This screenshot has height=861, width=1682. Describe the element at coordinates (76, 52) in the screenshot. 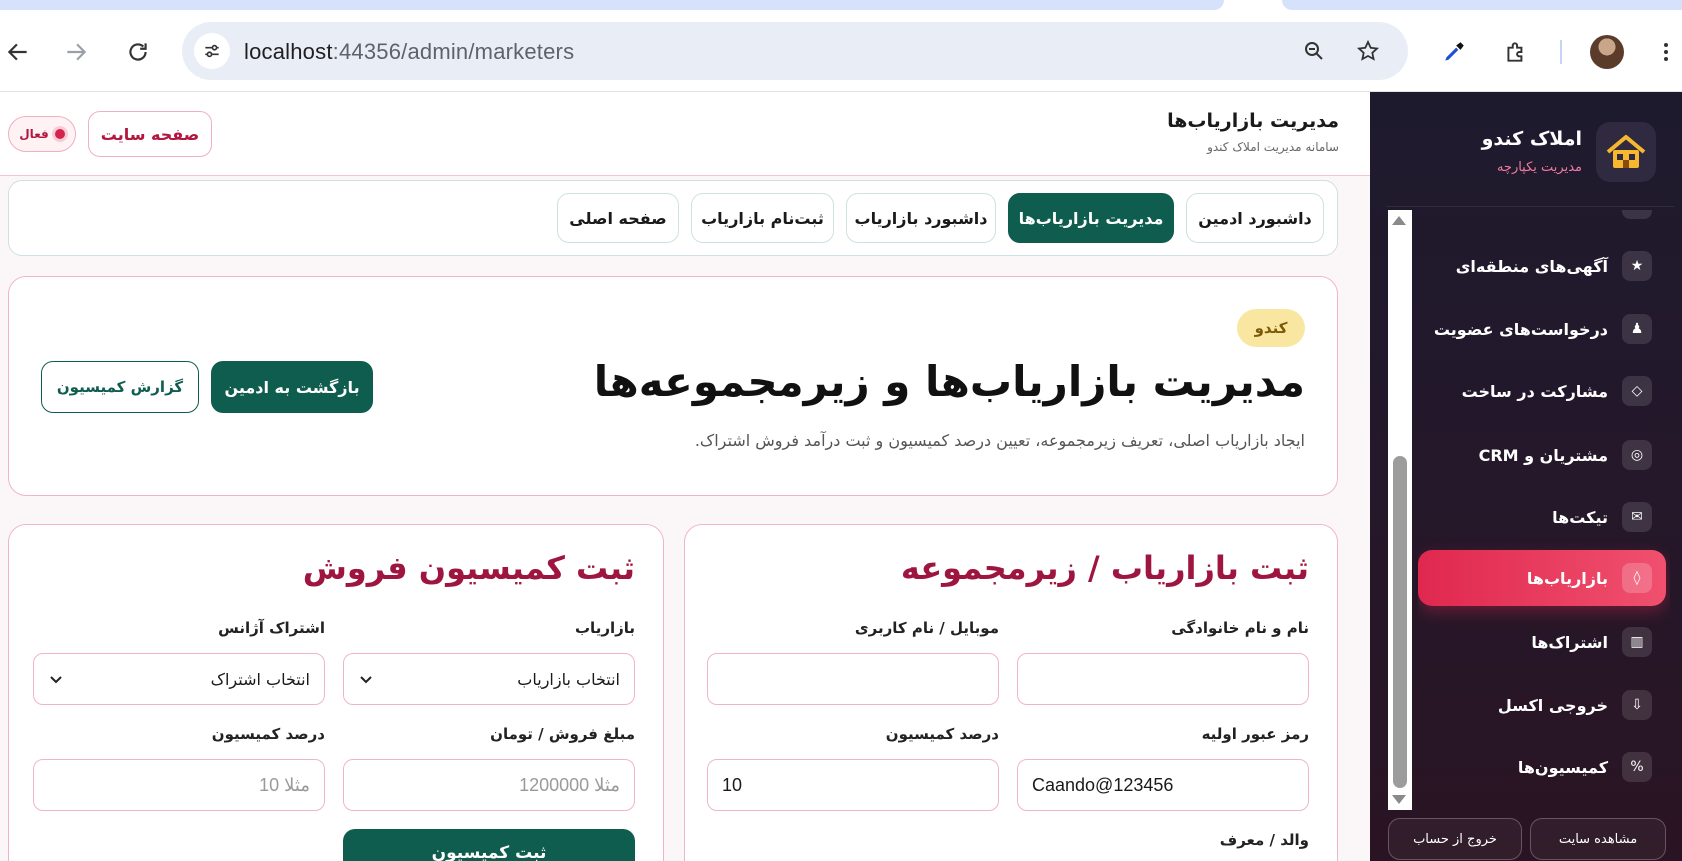

I see `forward-icon` at that location.